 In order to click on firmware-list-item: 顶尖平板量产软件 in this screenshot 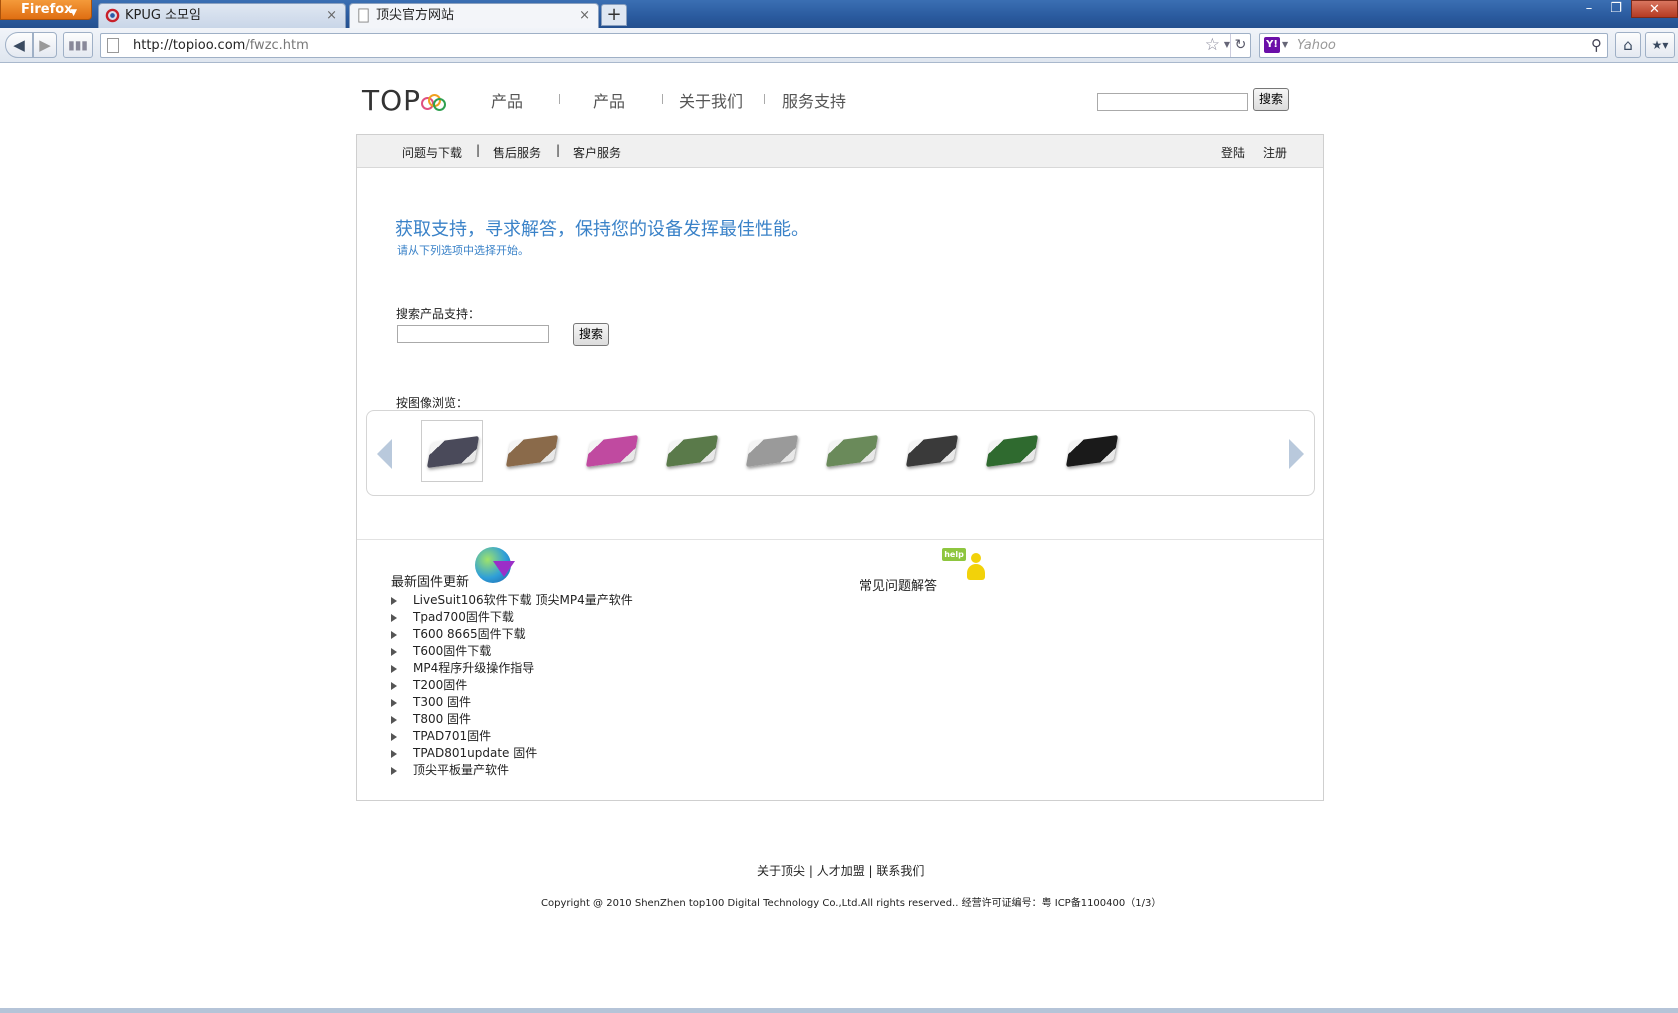, I will do `click(512, 770)`.